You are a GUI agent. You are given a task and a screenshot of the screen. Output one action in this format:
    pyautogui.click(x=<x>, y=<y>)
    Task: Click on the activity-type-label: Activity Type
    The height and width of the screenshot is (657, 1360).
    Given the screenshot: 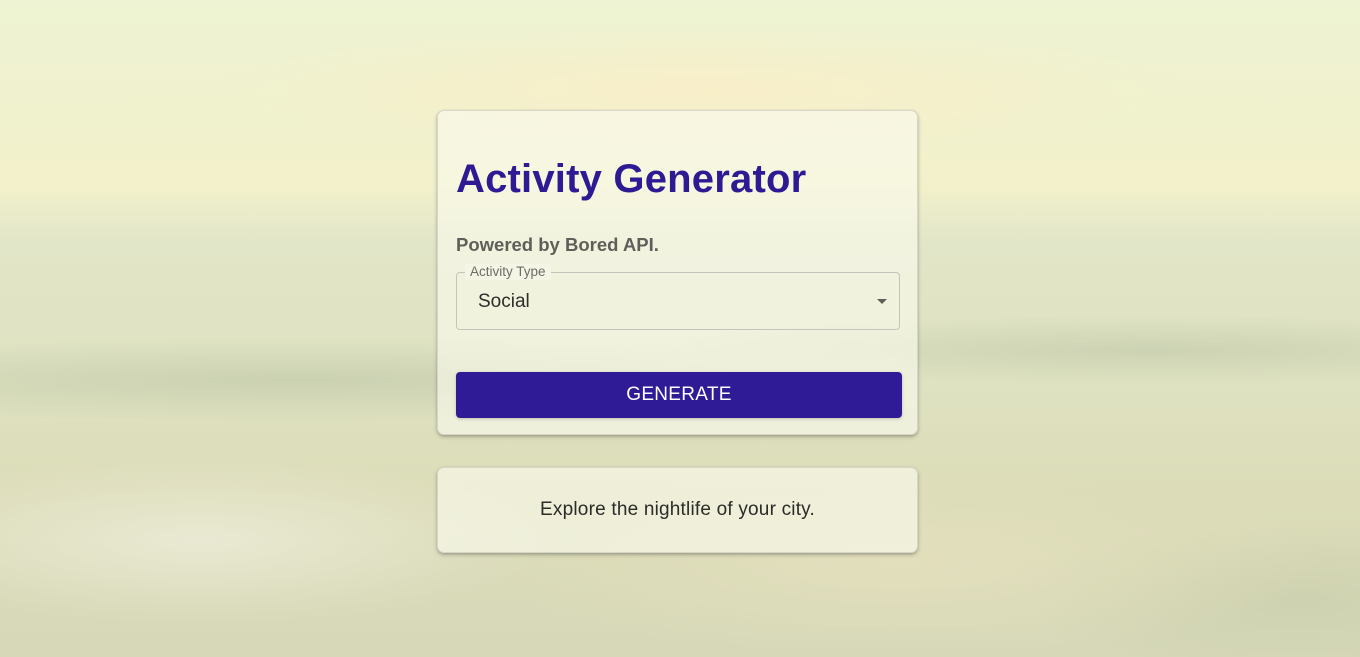 What is the action you would take?
    pyautogui.click(x=508, y=272)
    